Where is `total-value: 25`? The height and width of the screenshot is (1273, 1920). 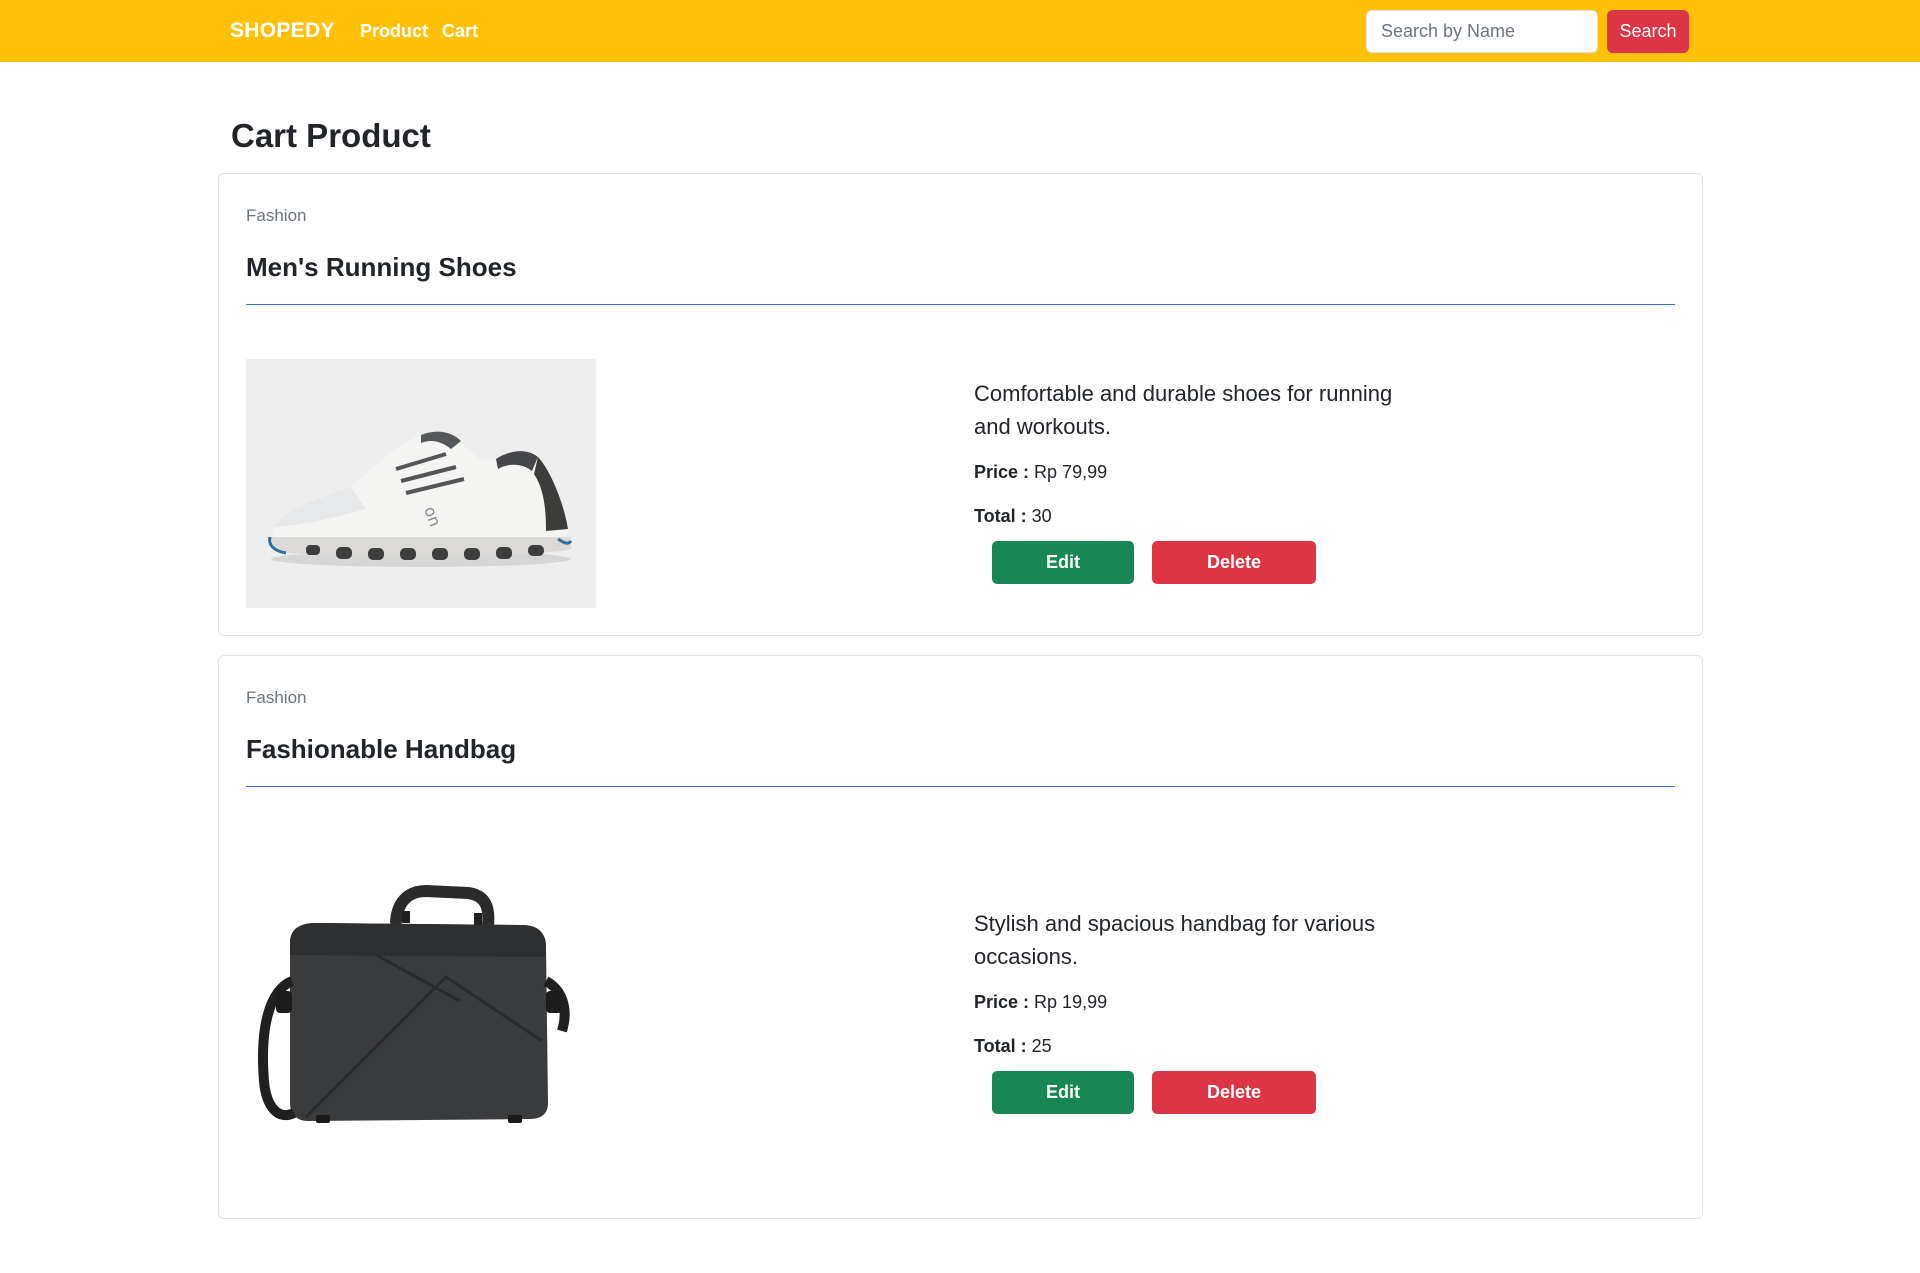
total-value: 25 is located at coordinates (1041, 1046).